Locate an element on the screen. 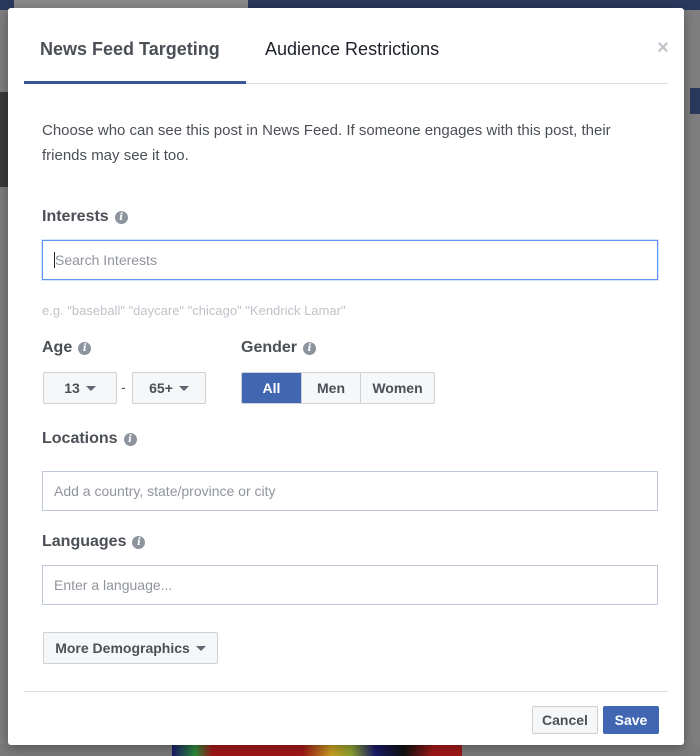 Image resolution: width=700 pixels, height=756 pixels. gender-option-men: Men is located at coordinates (330, 388).